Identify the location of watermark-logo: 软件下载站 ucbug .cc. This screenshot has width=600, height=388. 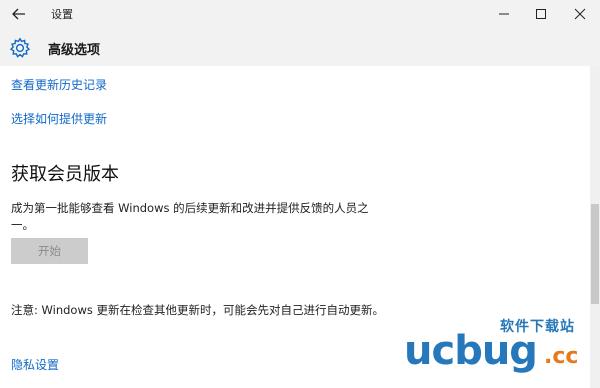
(495, 350).